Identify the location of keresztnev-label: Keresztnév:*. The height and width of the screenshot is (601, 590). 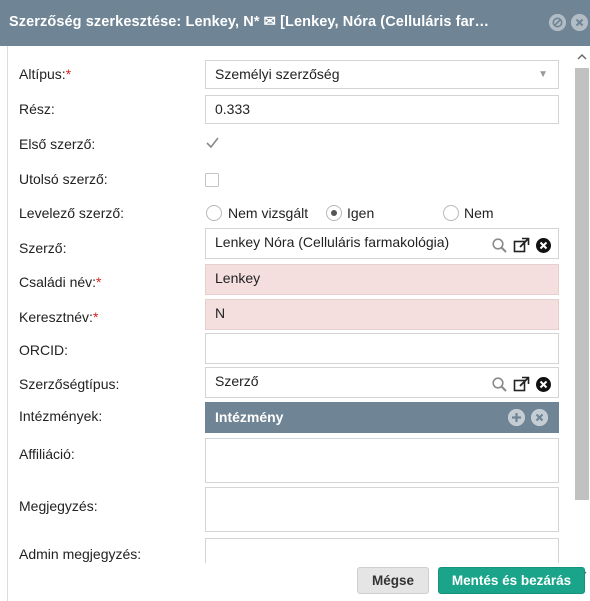
(58, 317).